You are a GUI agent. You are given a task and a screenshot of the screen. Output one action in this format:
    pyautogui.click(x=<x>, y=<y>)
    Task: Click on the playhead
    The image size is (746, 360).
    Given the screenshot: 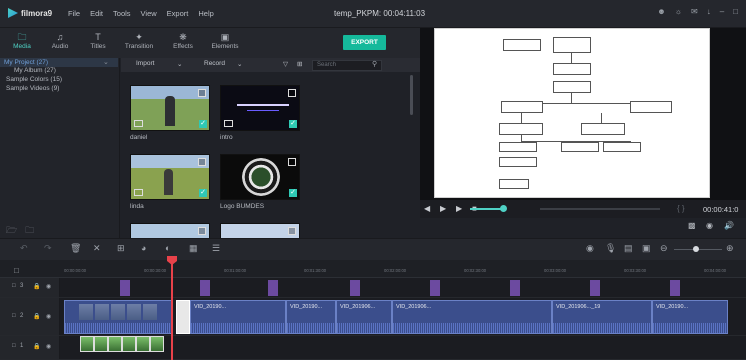 What is the action you would take?
    pyautogui.click(x=172, y=308)
    